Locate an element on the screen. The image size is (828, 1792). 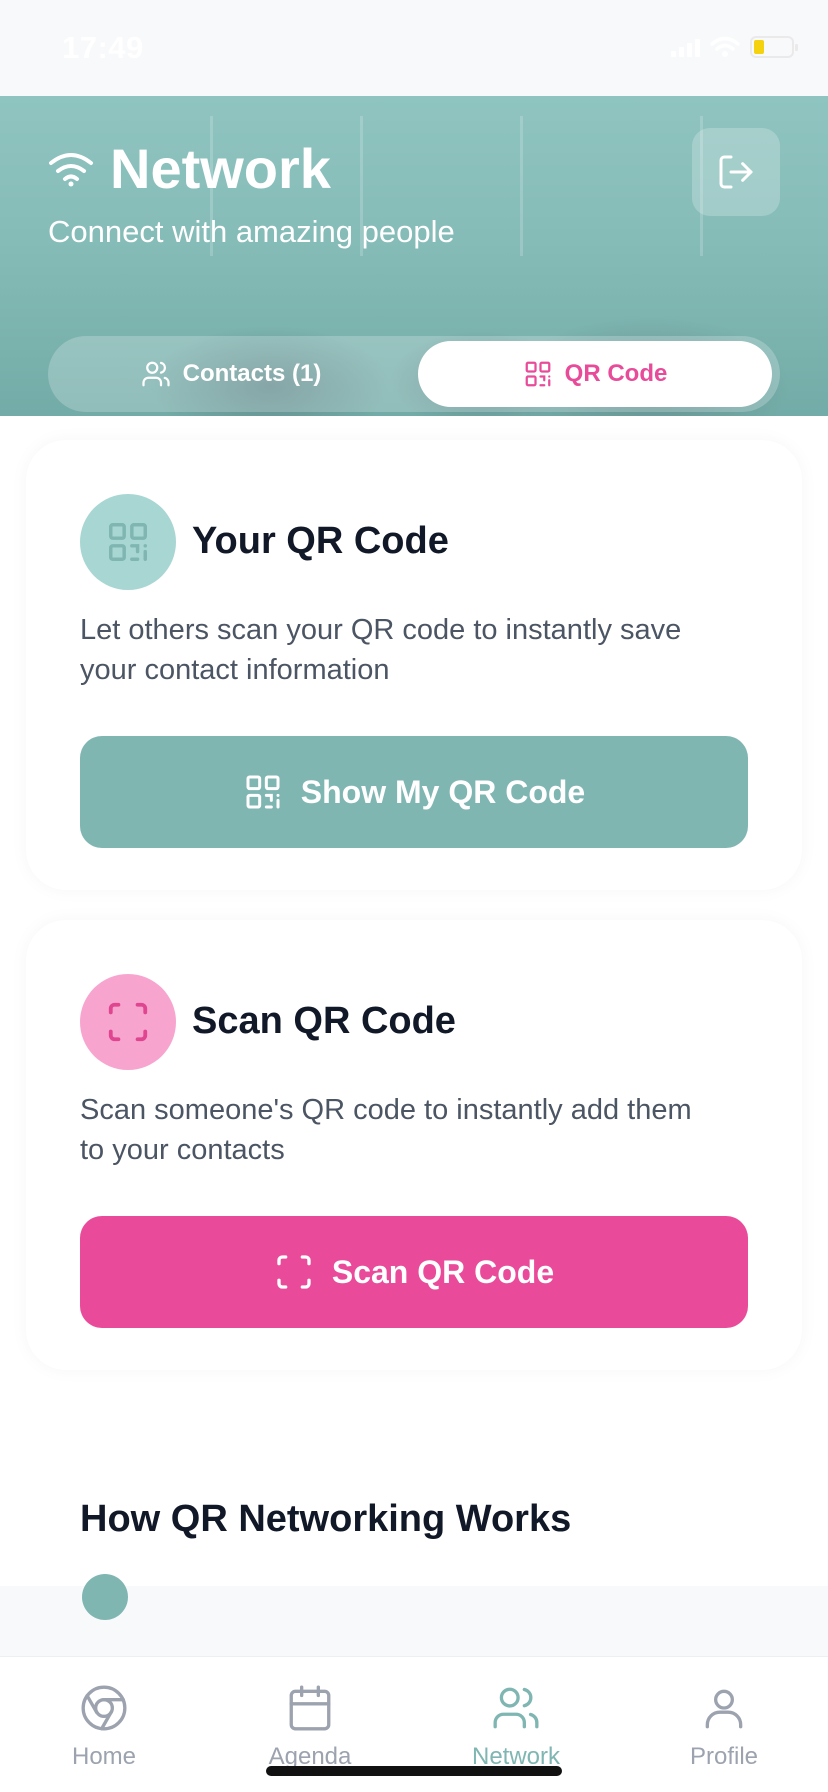
scan-qr-button: Scan QR Code is located at coordinates (414, 1272).